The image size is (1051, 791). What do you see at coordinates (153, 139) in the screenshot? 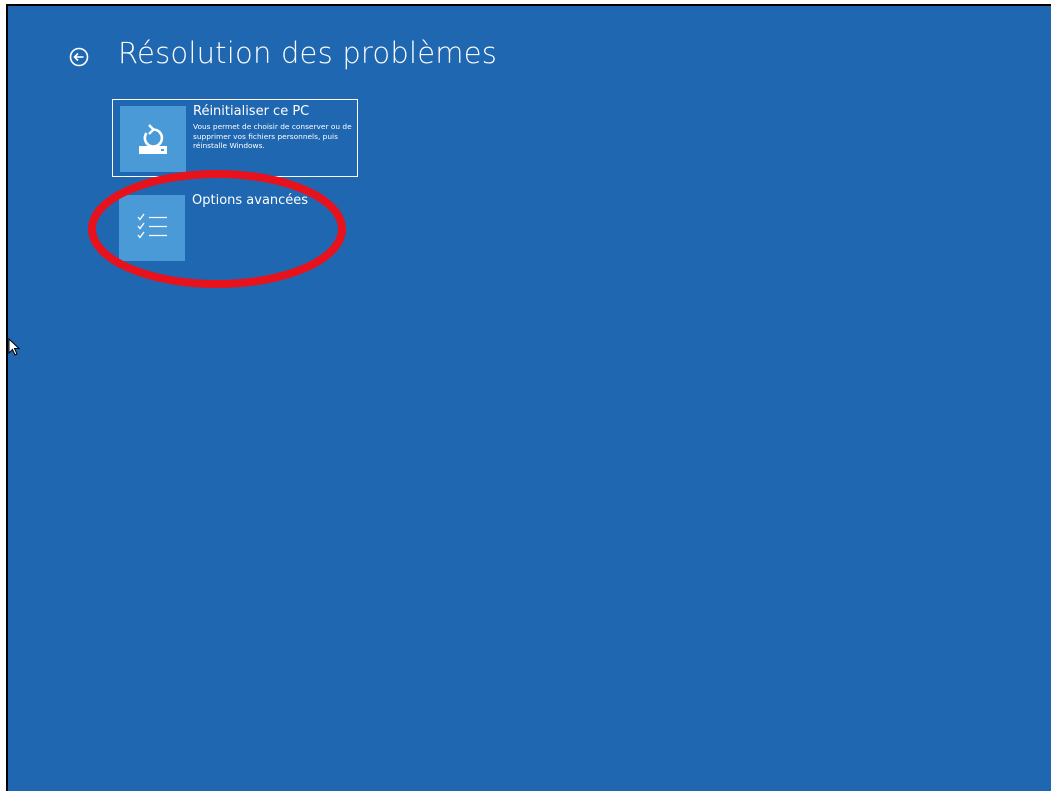
I see `reset-pc-icon` at bounding box center [153, 139].